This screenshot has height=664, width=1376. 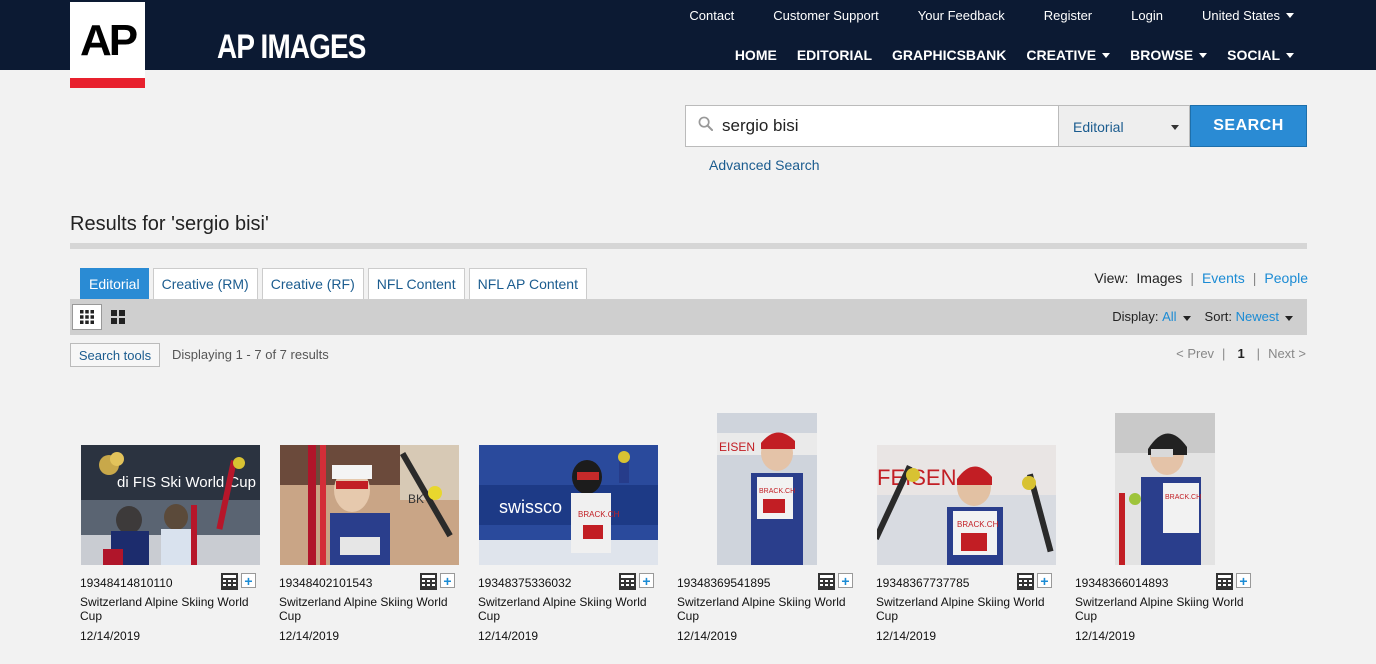 What do you see at coordinates (312, 283) in the screenshot?
I see `tab-creative-rf: Creative (RF)` at bounding box center [312, 283].